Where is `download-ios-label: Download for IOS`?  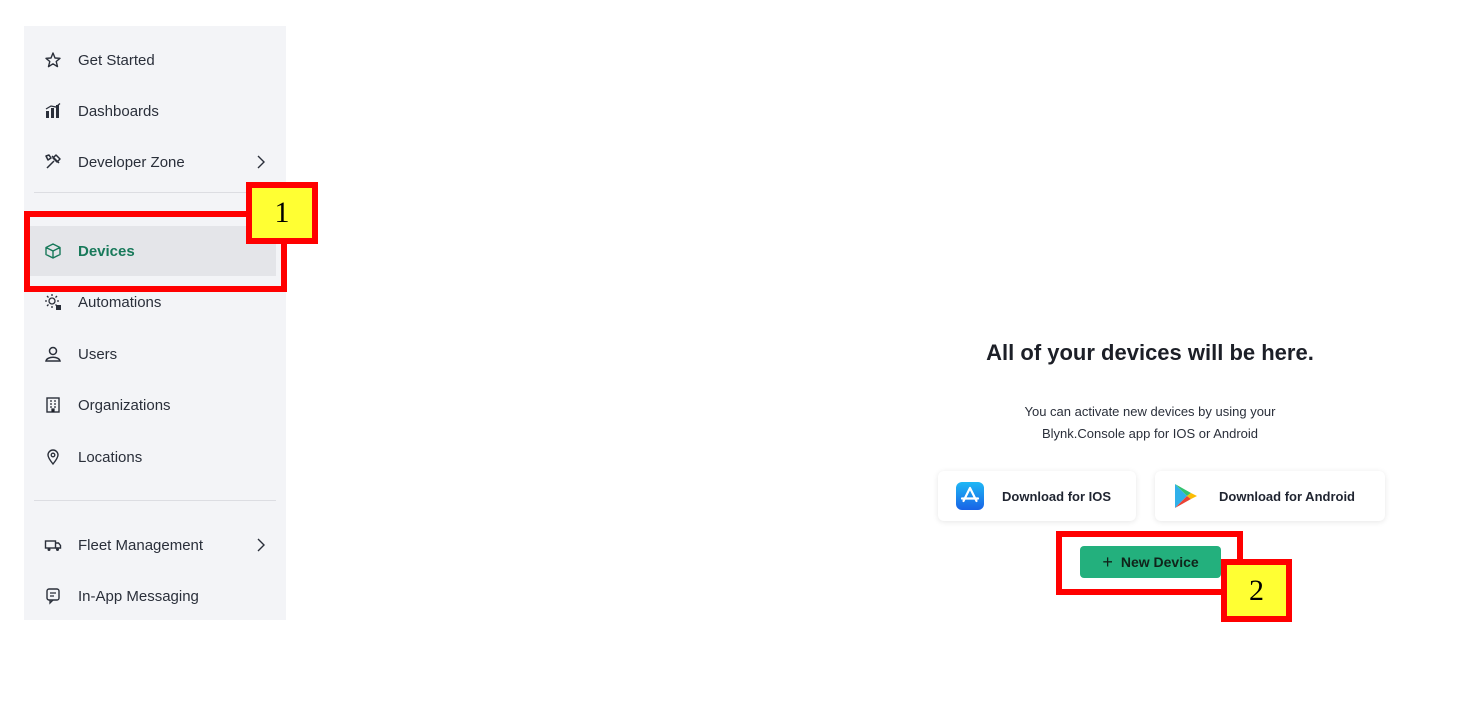 download-ios-label: Download for IOS is located at coordinates (1057, 496).